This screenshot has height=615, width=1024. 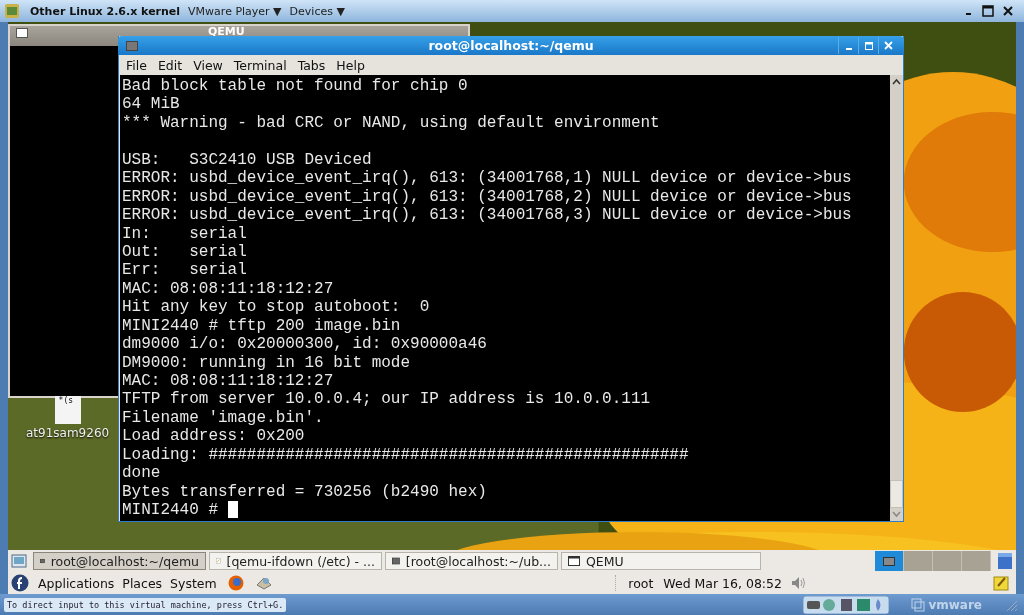 What do you see at coordinates (799, 583) in the screenshot?
I see `volume-icon` at bounding box center [799, 583].